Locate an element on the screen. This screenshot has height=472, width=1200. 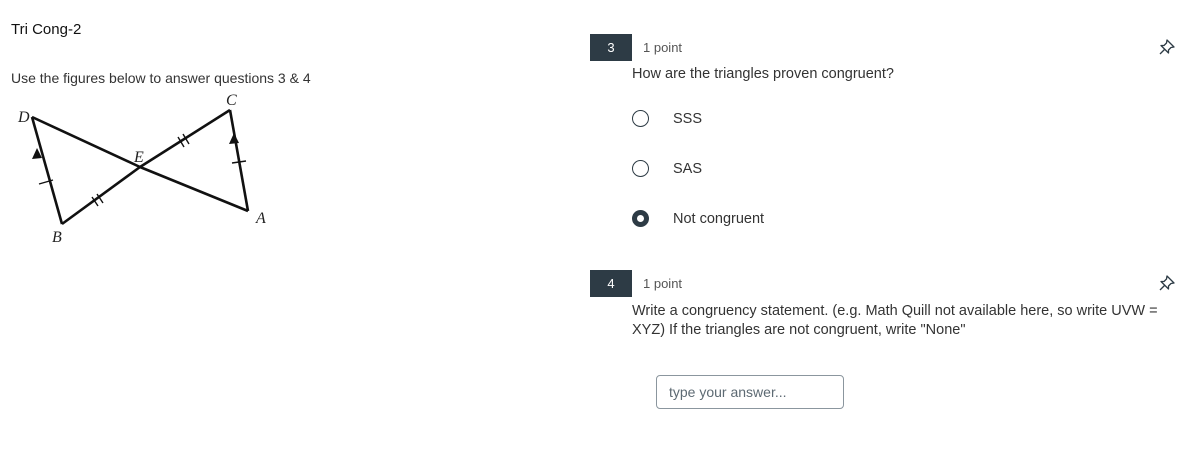
radio-sss is located at coordinates (640, 118).